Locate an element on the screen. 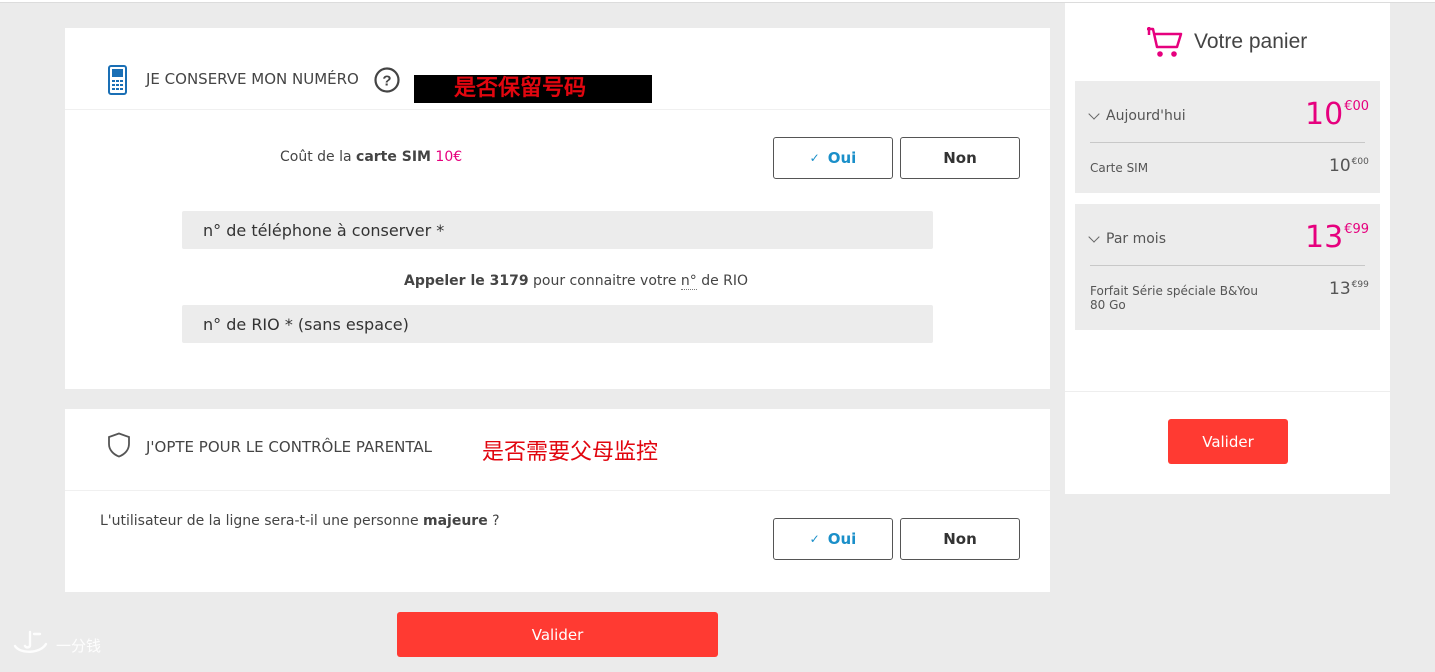 The width and height of the screenshot is (1435, 672). rio-number-input: n° de RIO * (sans espace) is located at coordinates (557, 324).